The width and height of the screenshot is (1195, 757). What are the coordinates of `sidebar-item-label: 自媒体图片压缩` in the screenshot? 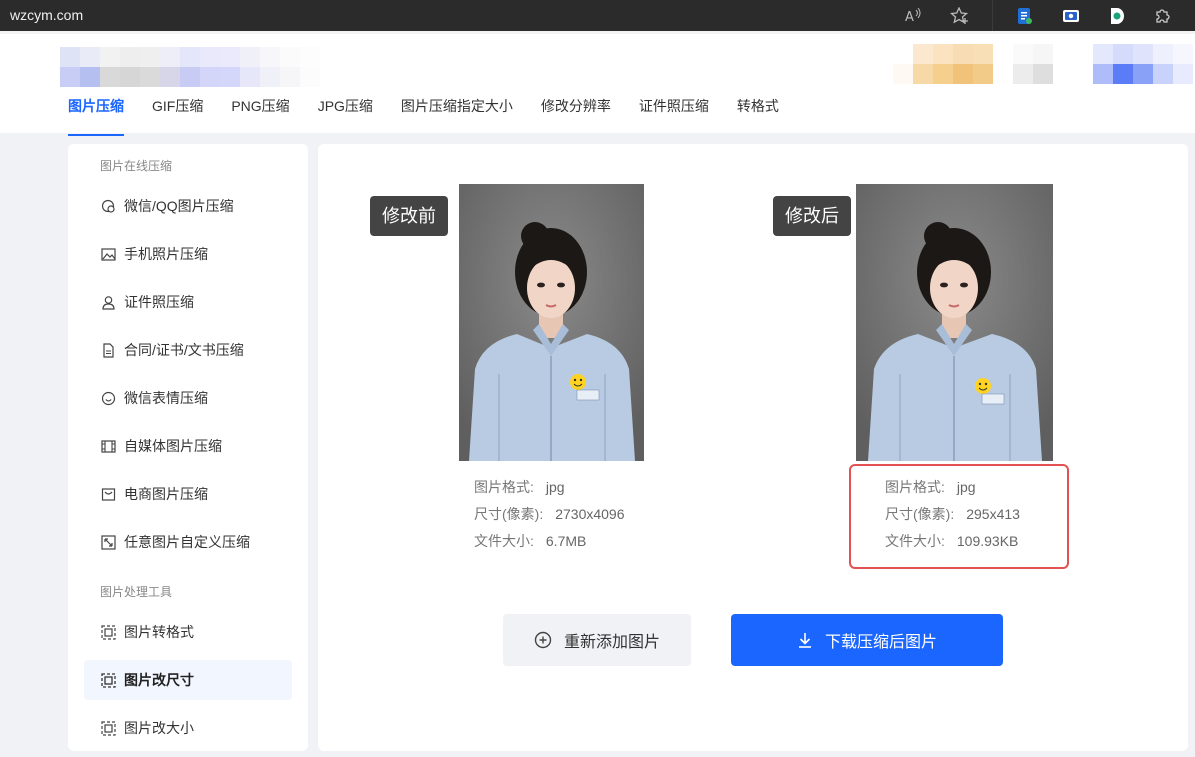 It's located at (173, 446).